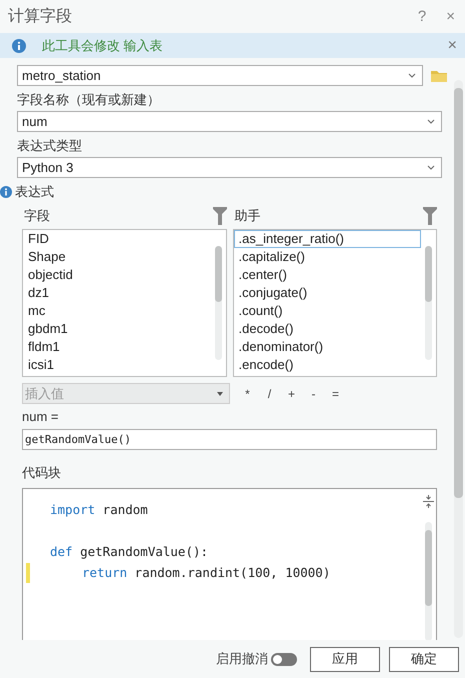  Describe the element at coordinates (242, 659) in the screenshot. I see `undo-label: 启用撤消` at that location.